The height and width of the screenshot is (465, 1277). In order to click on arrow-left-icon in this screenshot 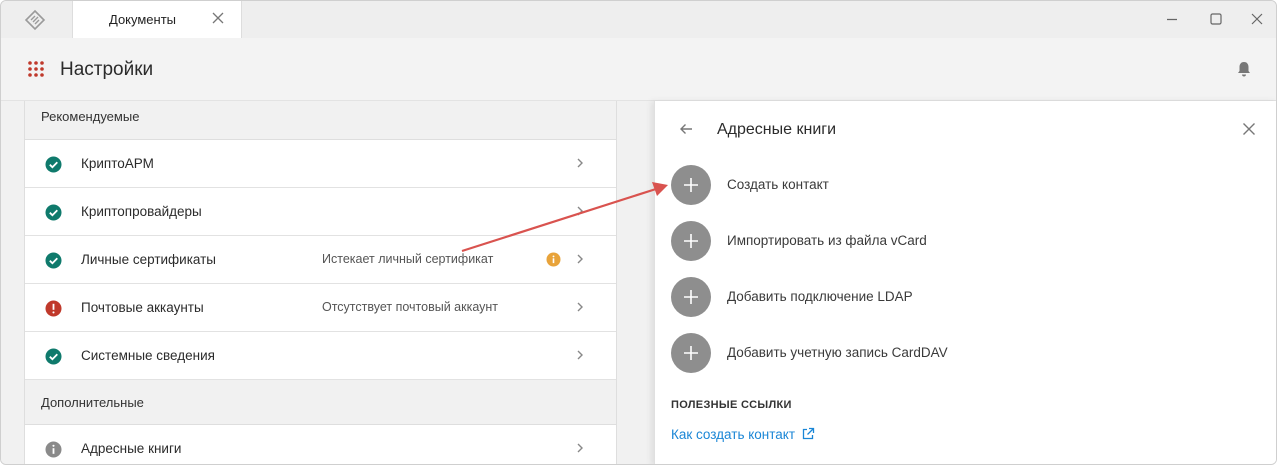, I will do `click(686, 129)`.